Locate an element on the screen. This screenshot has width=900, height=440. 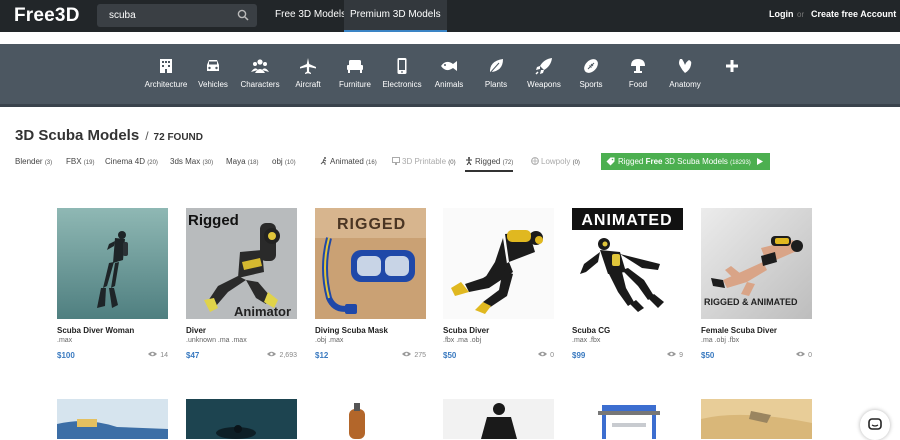
product-title: Scuba Diver is located at coordinates (498, 330).